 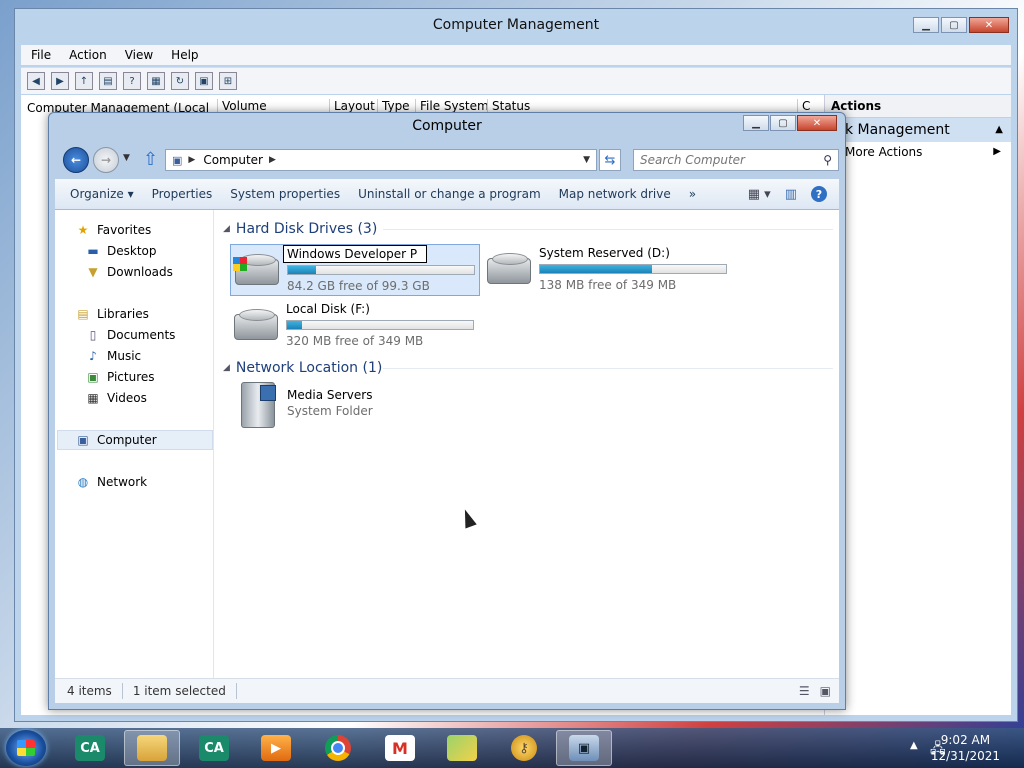 I want to click on nav-music: ♪ Music, so click(x=113, y=356).